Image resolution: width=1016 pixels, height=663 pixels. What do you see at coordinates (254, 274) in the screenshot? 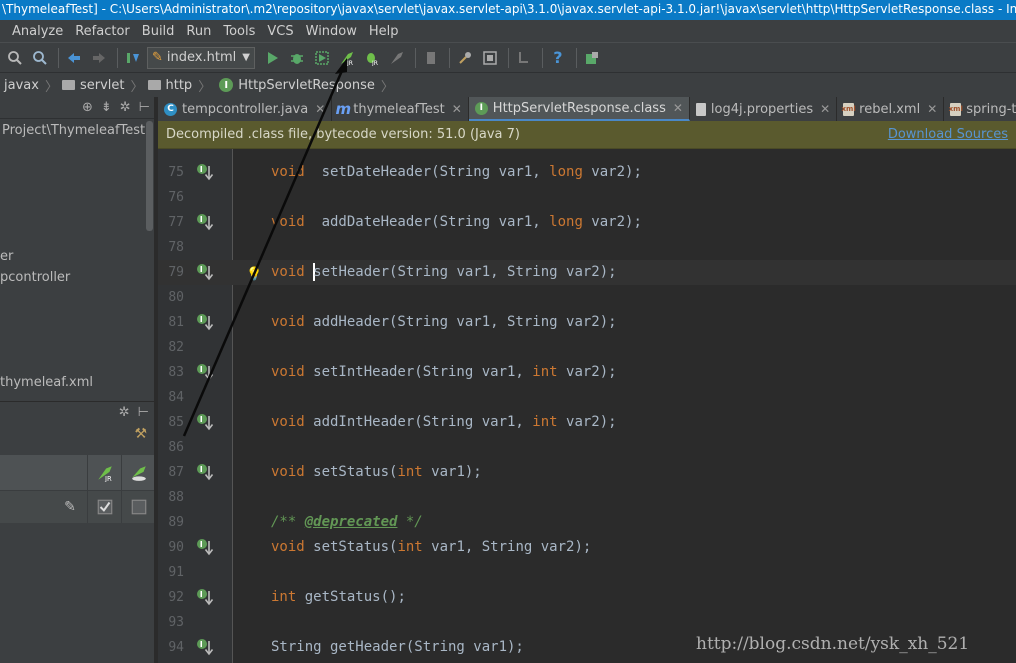
I see `intention-bulb-icon: 💡` at bounding box center [254, 274].